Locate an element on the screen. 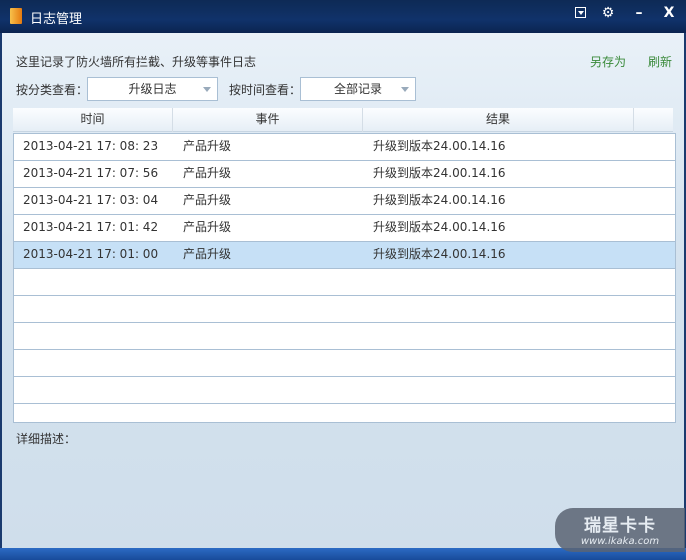 This screenshot has height=560, width=686. time-value: 全部记录 is located at coordinates (357, 89).